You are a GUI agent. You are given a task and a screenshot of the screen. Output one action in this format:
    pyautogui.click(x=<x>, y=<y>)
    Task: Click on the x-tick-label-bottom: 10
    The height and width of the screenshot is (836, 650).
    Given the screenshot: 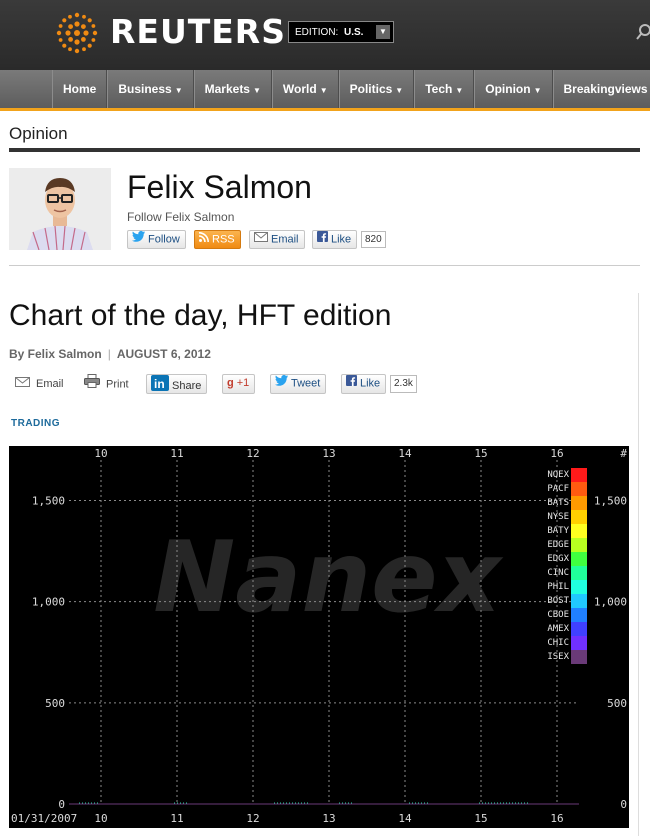 What is the action you would take?
    pyautogui.click(x=100, y=818)
    